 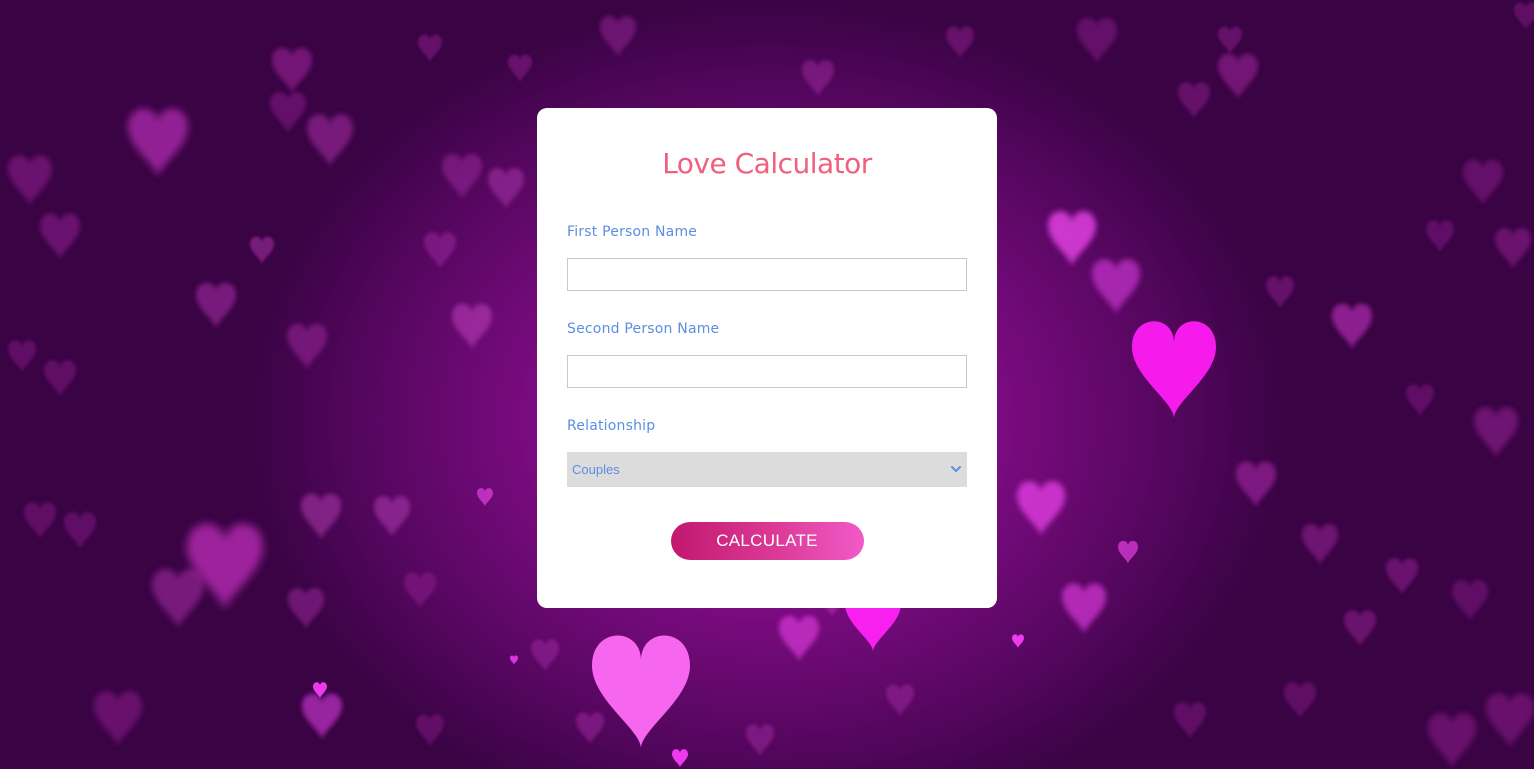 I want to click on first-person-label: First Person Name, so click(x=632, y=232).